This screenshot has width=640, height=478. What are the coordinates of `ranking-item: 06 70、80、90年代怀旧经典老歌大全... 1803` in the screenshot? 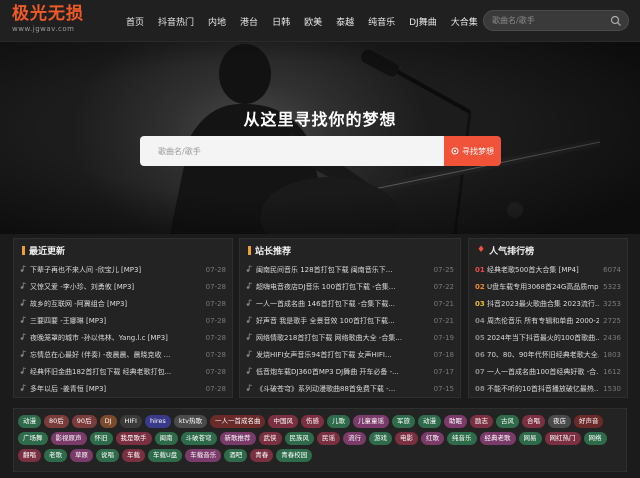 It's located at (548, 354).